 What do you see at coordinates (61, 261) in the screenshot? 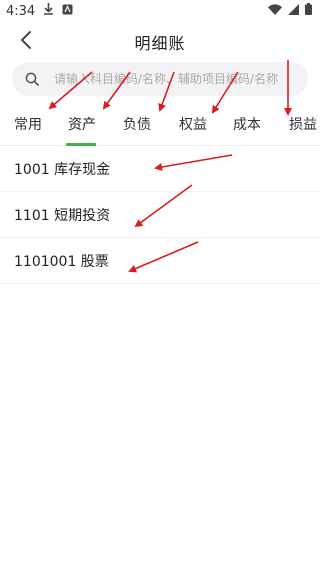
I see `account-label: 1101001 股票` at bounding box center [61, 261].